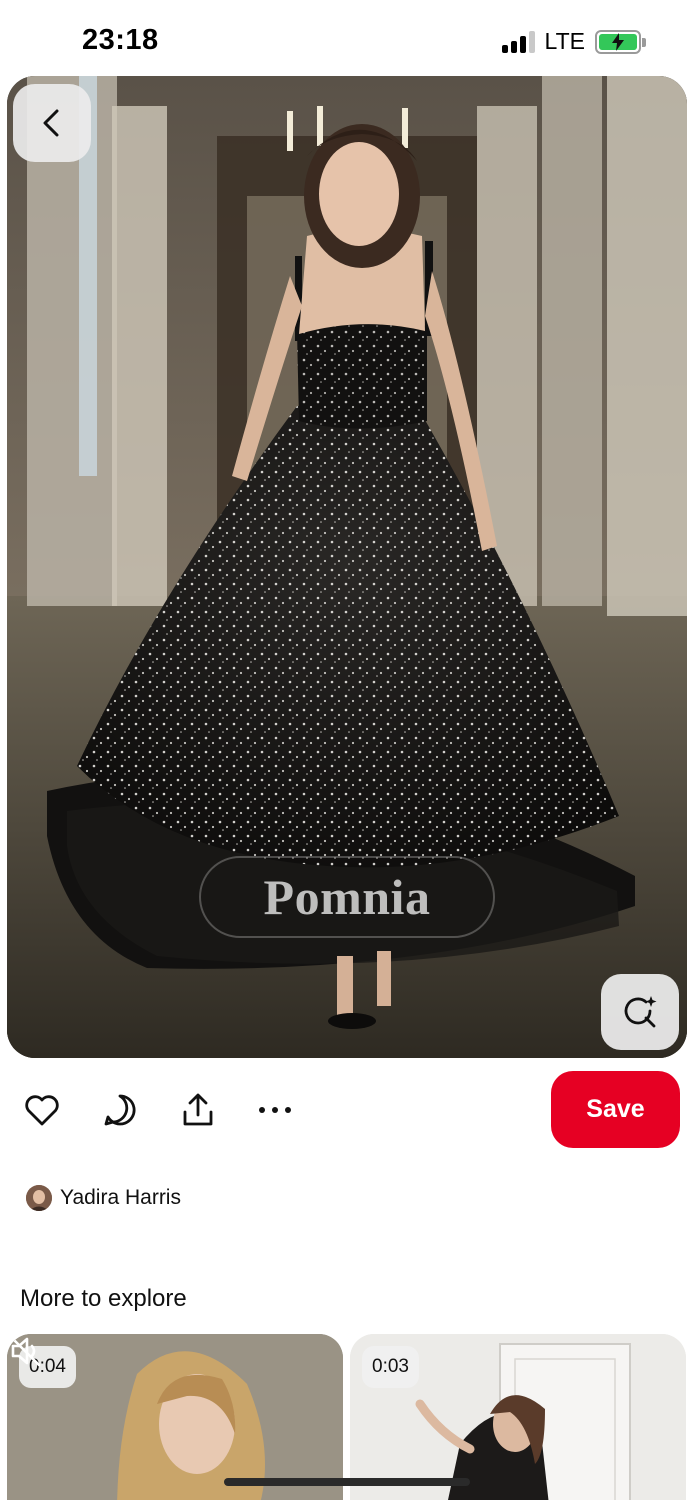  I want to click on heart-icon, so click(42, 1110).